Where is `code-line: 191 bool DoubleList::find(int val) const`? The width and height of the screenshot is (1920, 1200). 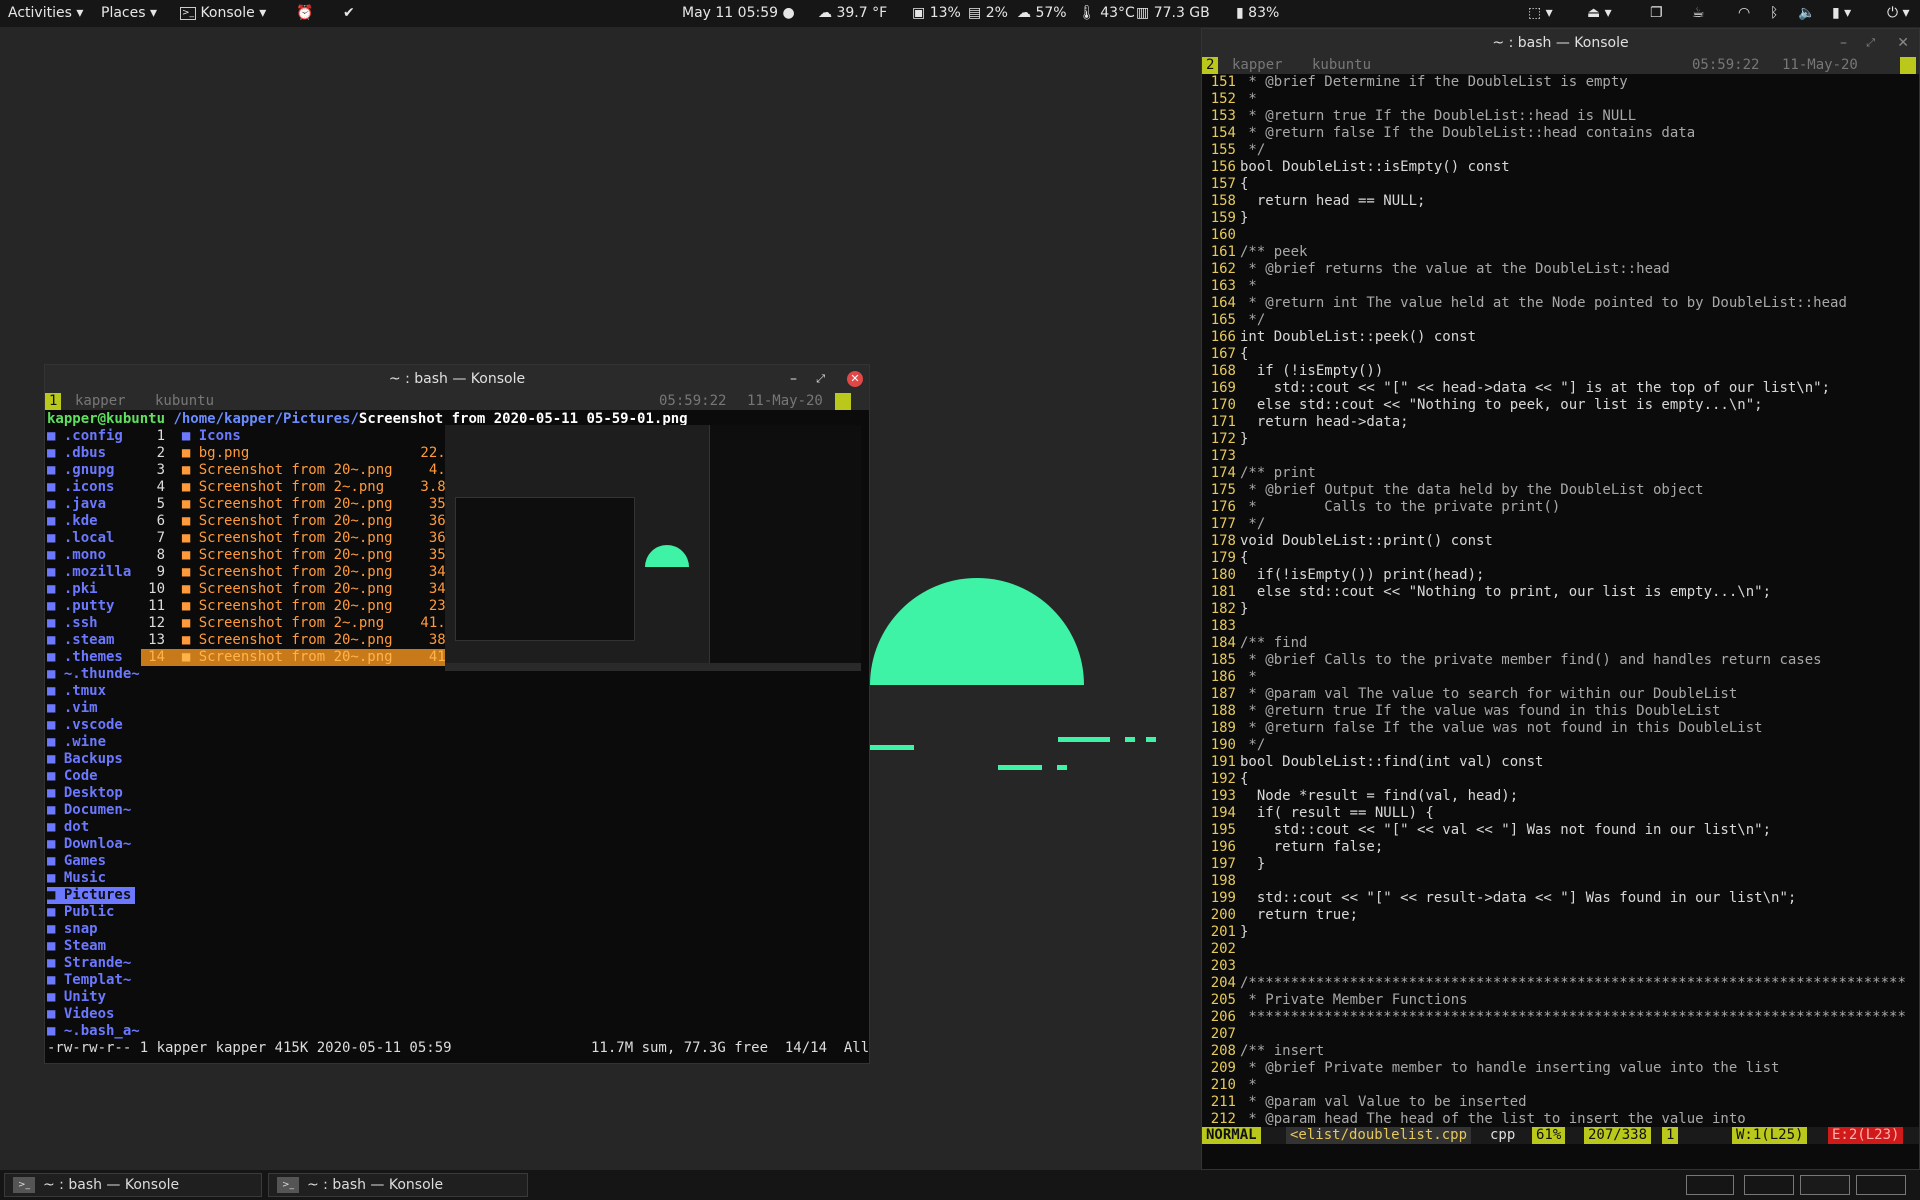 code-line: 191 bool DoubleList::find(int val) const is located at coordinates (1556, 762).